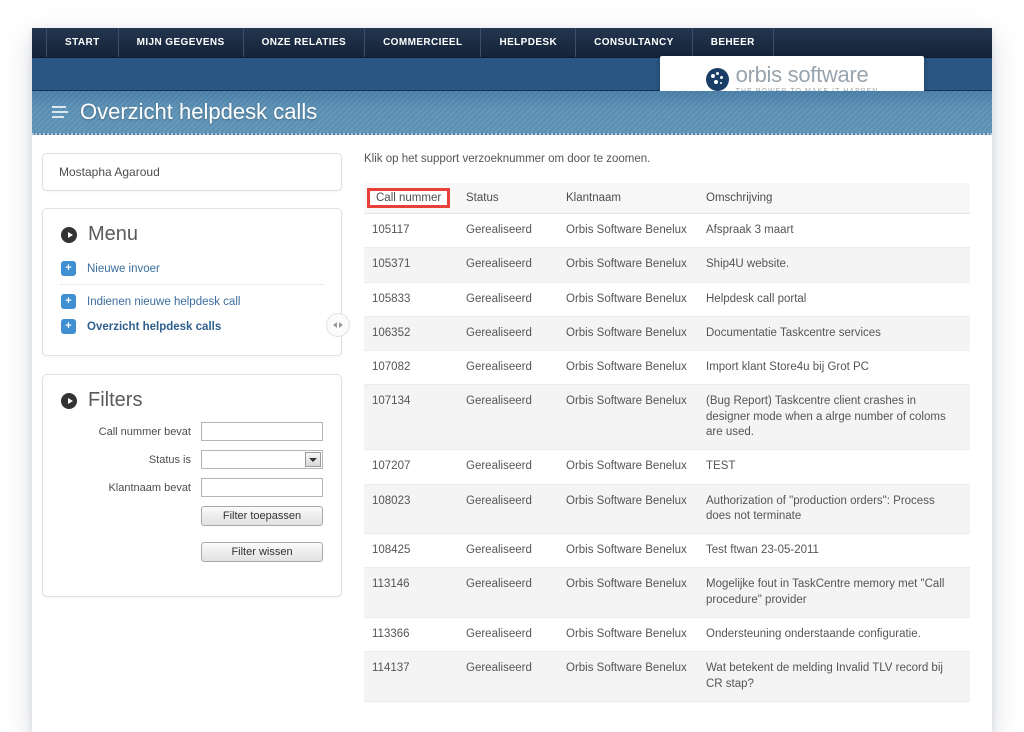  What do you see at coordinates (411, 551) in the screenshot?
I see `cell-call-nummer: 108425` at bounding box center [411, 551].